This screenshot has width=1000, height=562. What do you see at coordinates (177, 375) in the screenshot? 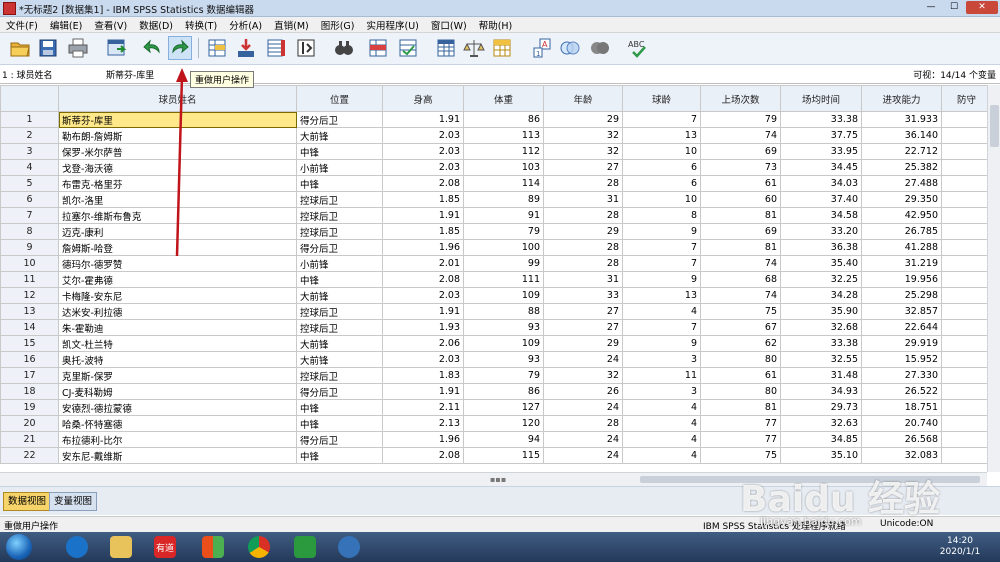
I see `table-cell: 克里斯-保罗` at bounding box center [177, 375].